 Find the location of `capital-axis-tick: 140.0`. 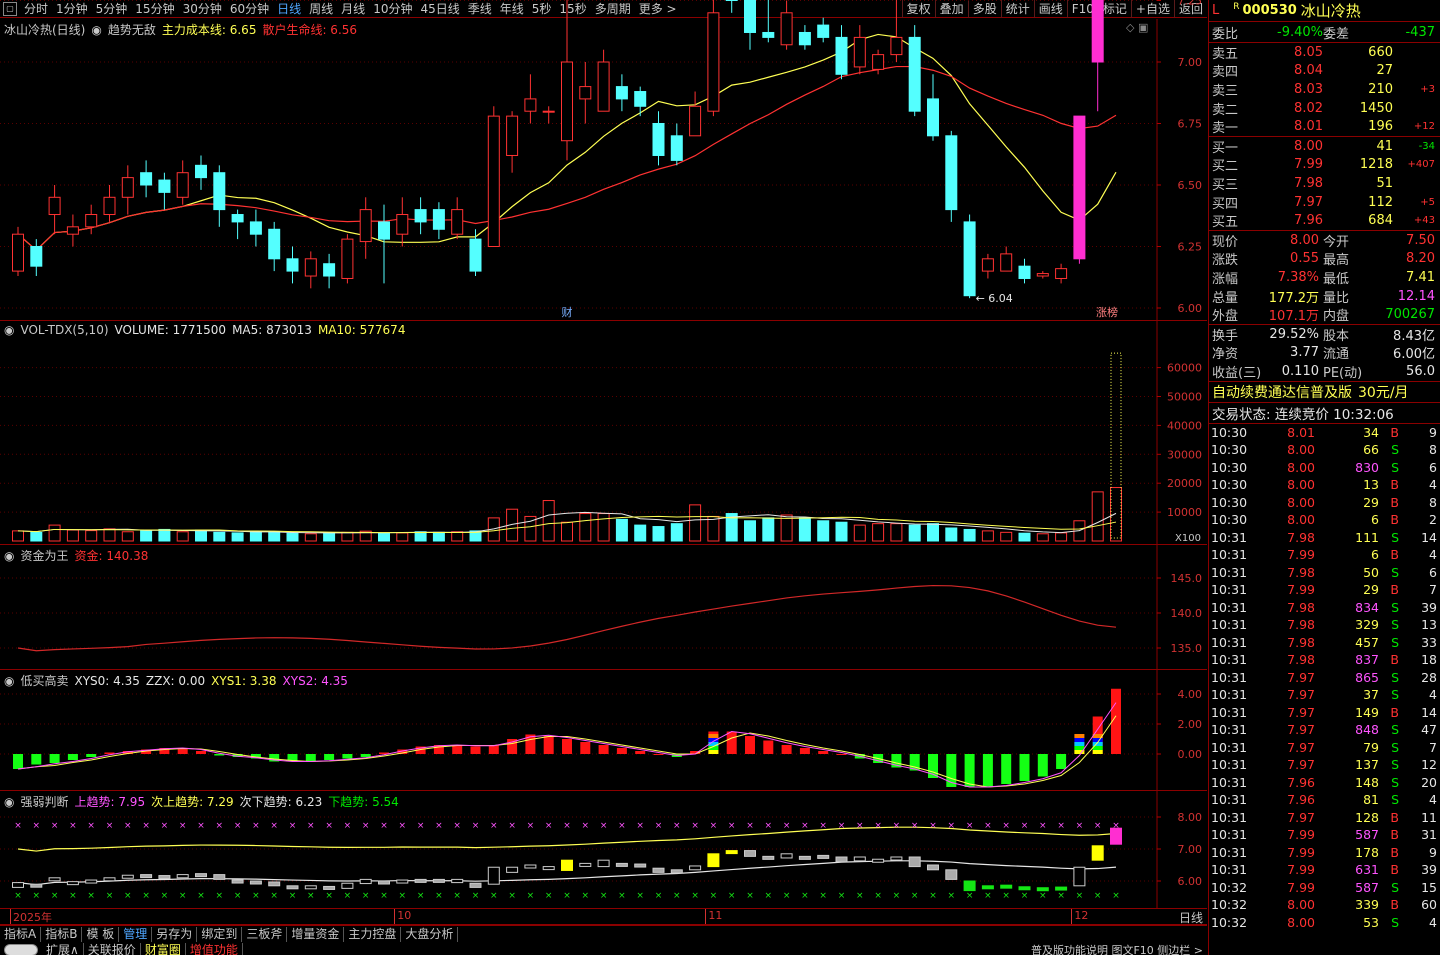

capital-axis-tick: 140.0 is located at coordinates (1187, 613).